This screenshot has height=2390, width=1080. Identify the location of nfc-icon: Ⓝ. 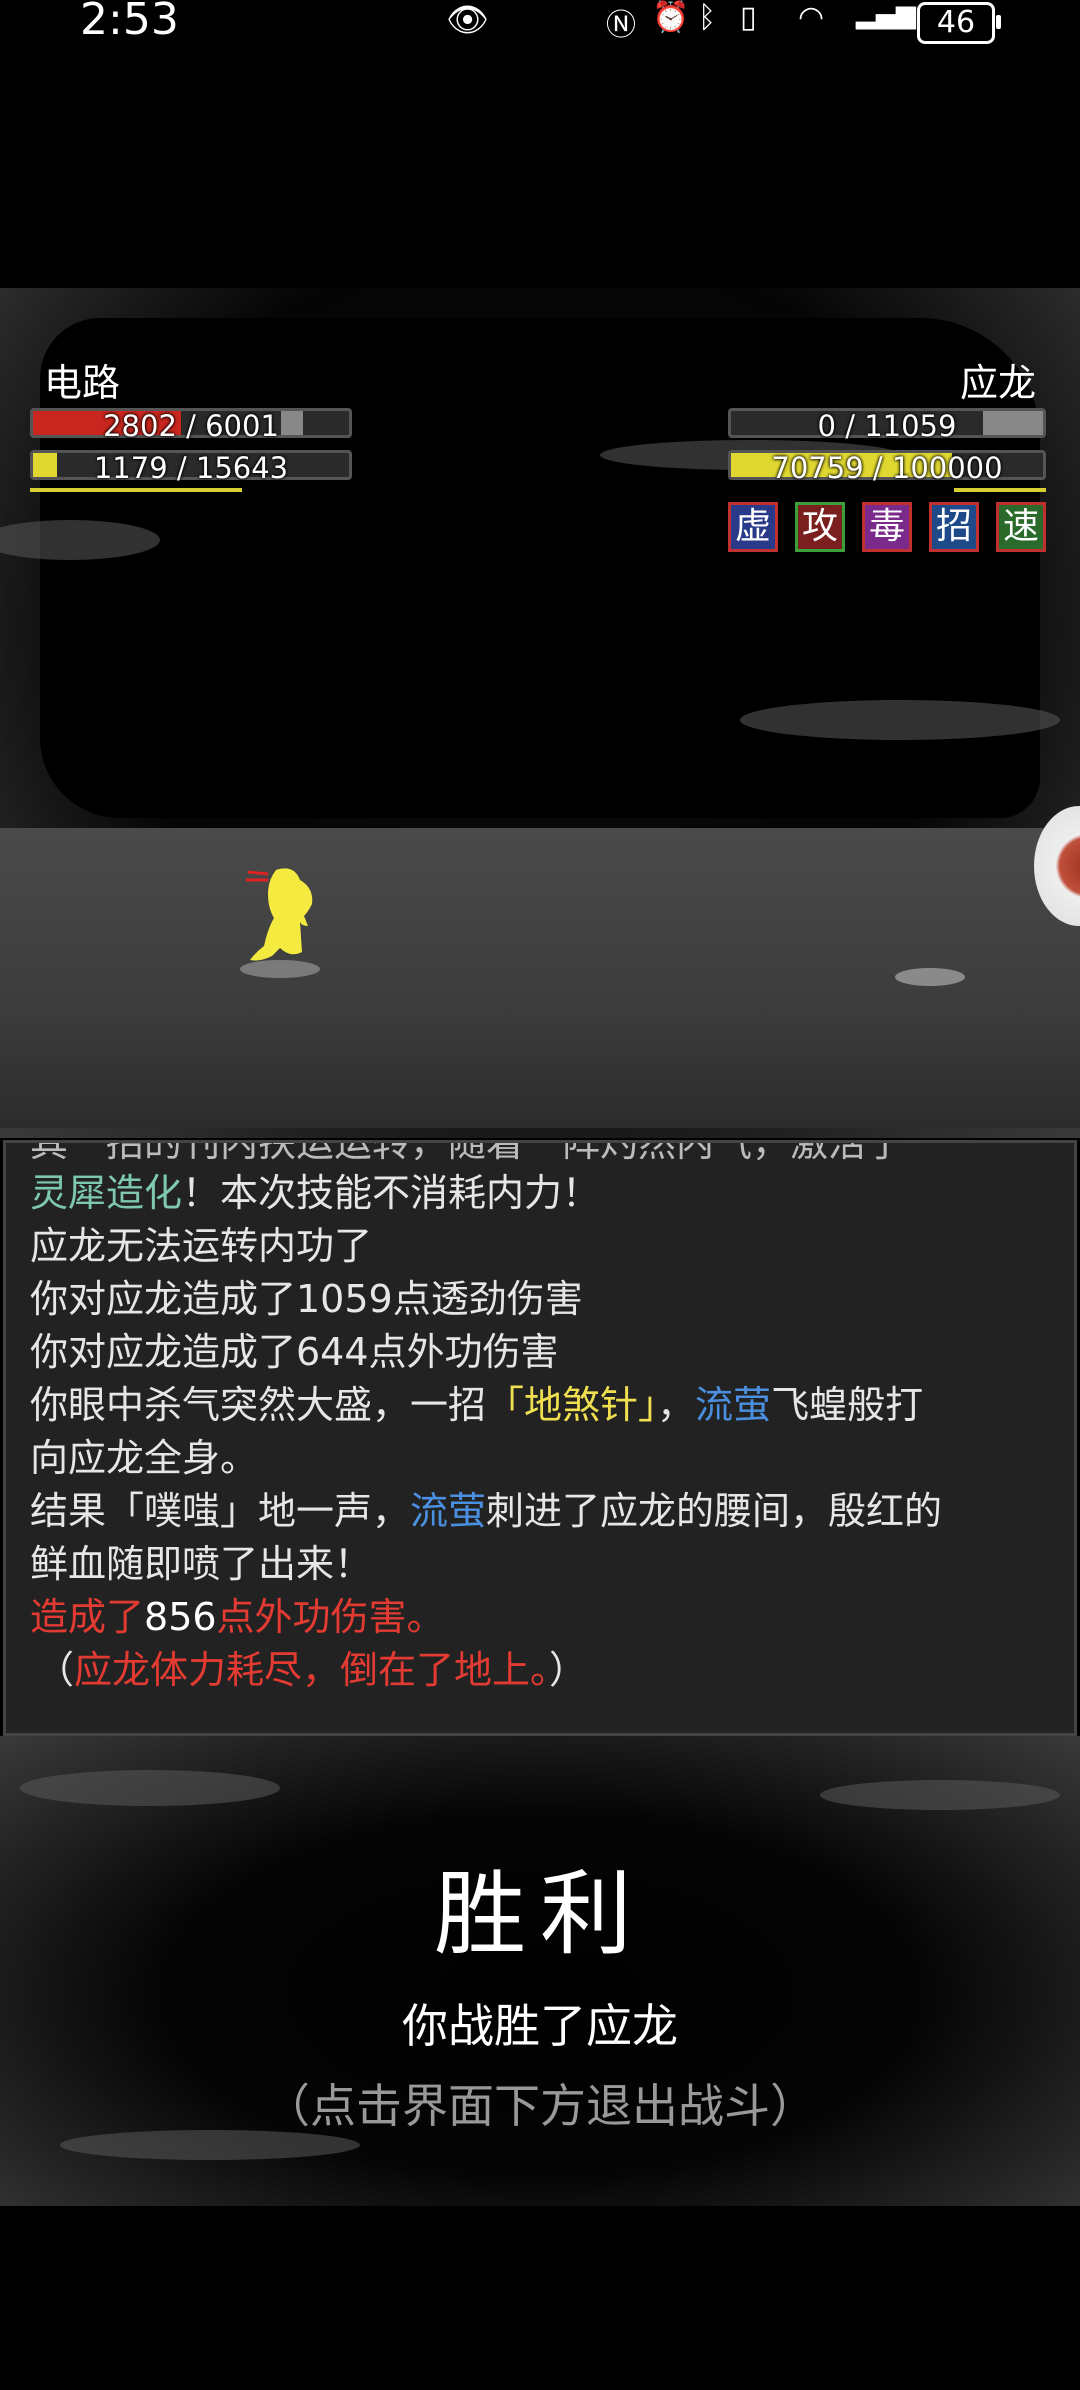
(621, 25).